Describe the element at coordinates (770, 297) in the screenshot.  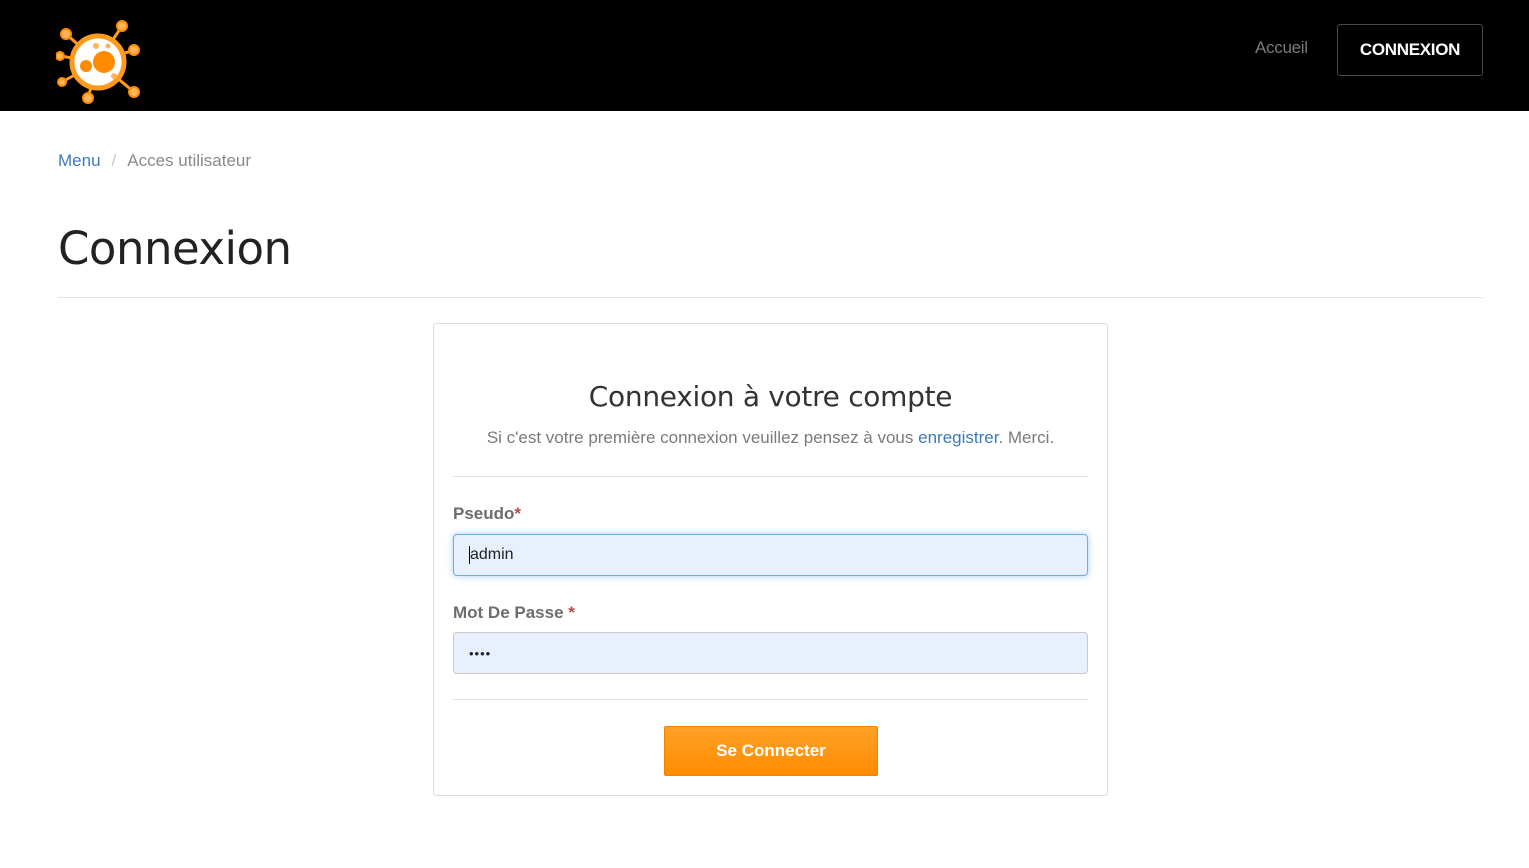
I see `title-divider` at that location.